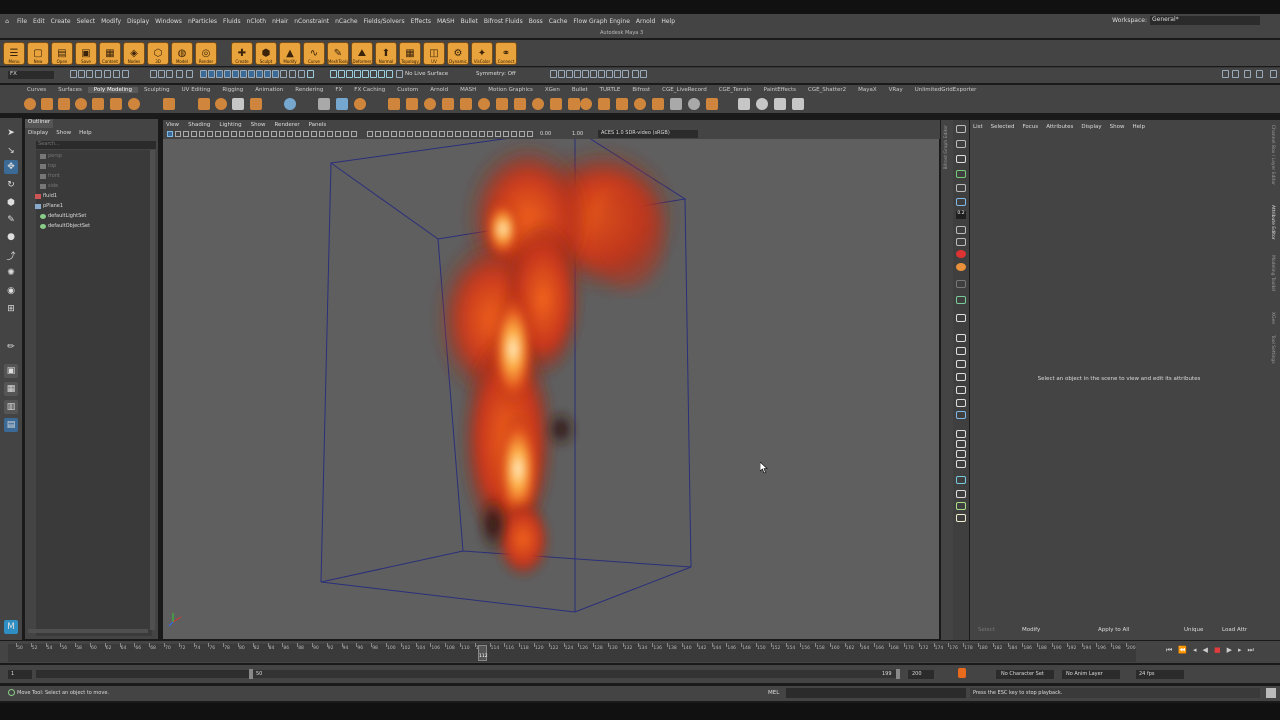 The width and height of the screenshot is (1280, 720). Describe the element at coordinates (242, 53) in the screenshot. I see `shelf-create-button: ✚ Create` at that location.